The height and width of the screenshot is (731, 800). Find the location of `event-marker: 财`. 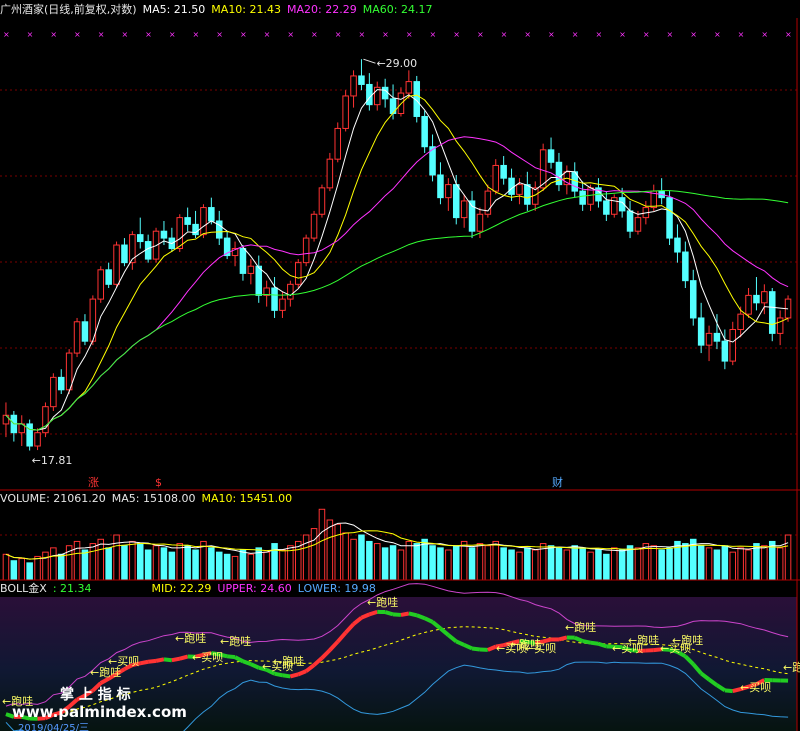

event-marker: 财 is located at coordinates (557, 482).